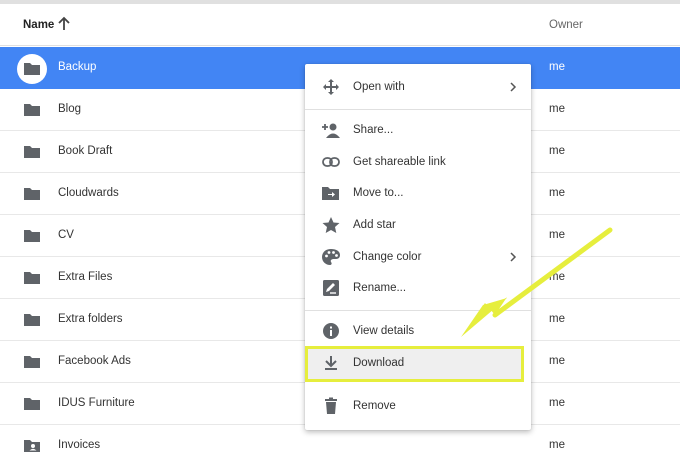 The width and height of the screenshot is (680, 461). I want to click on file-name: Cloudwards, so click(88, 193).